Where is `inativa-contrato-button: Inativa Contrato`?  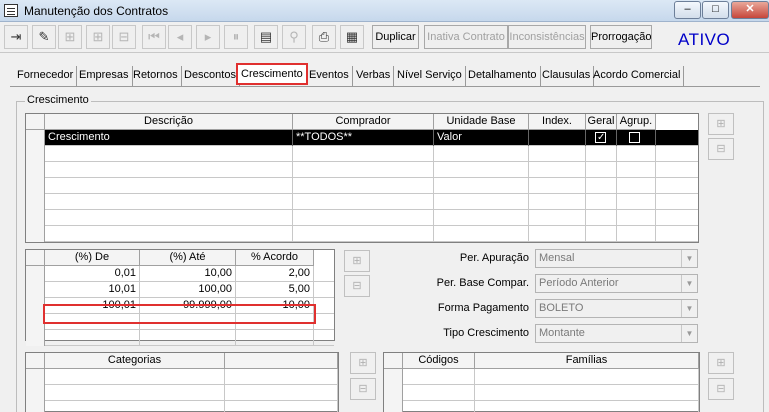 inativa-contrato-button: Inativa Contrato is located at coordinates (466, 37).